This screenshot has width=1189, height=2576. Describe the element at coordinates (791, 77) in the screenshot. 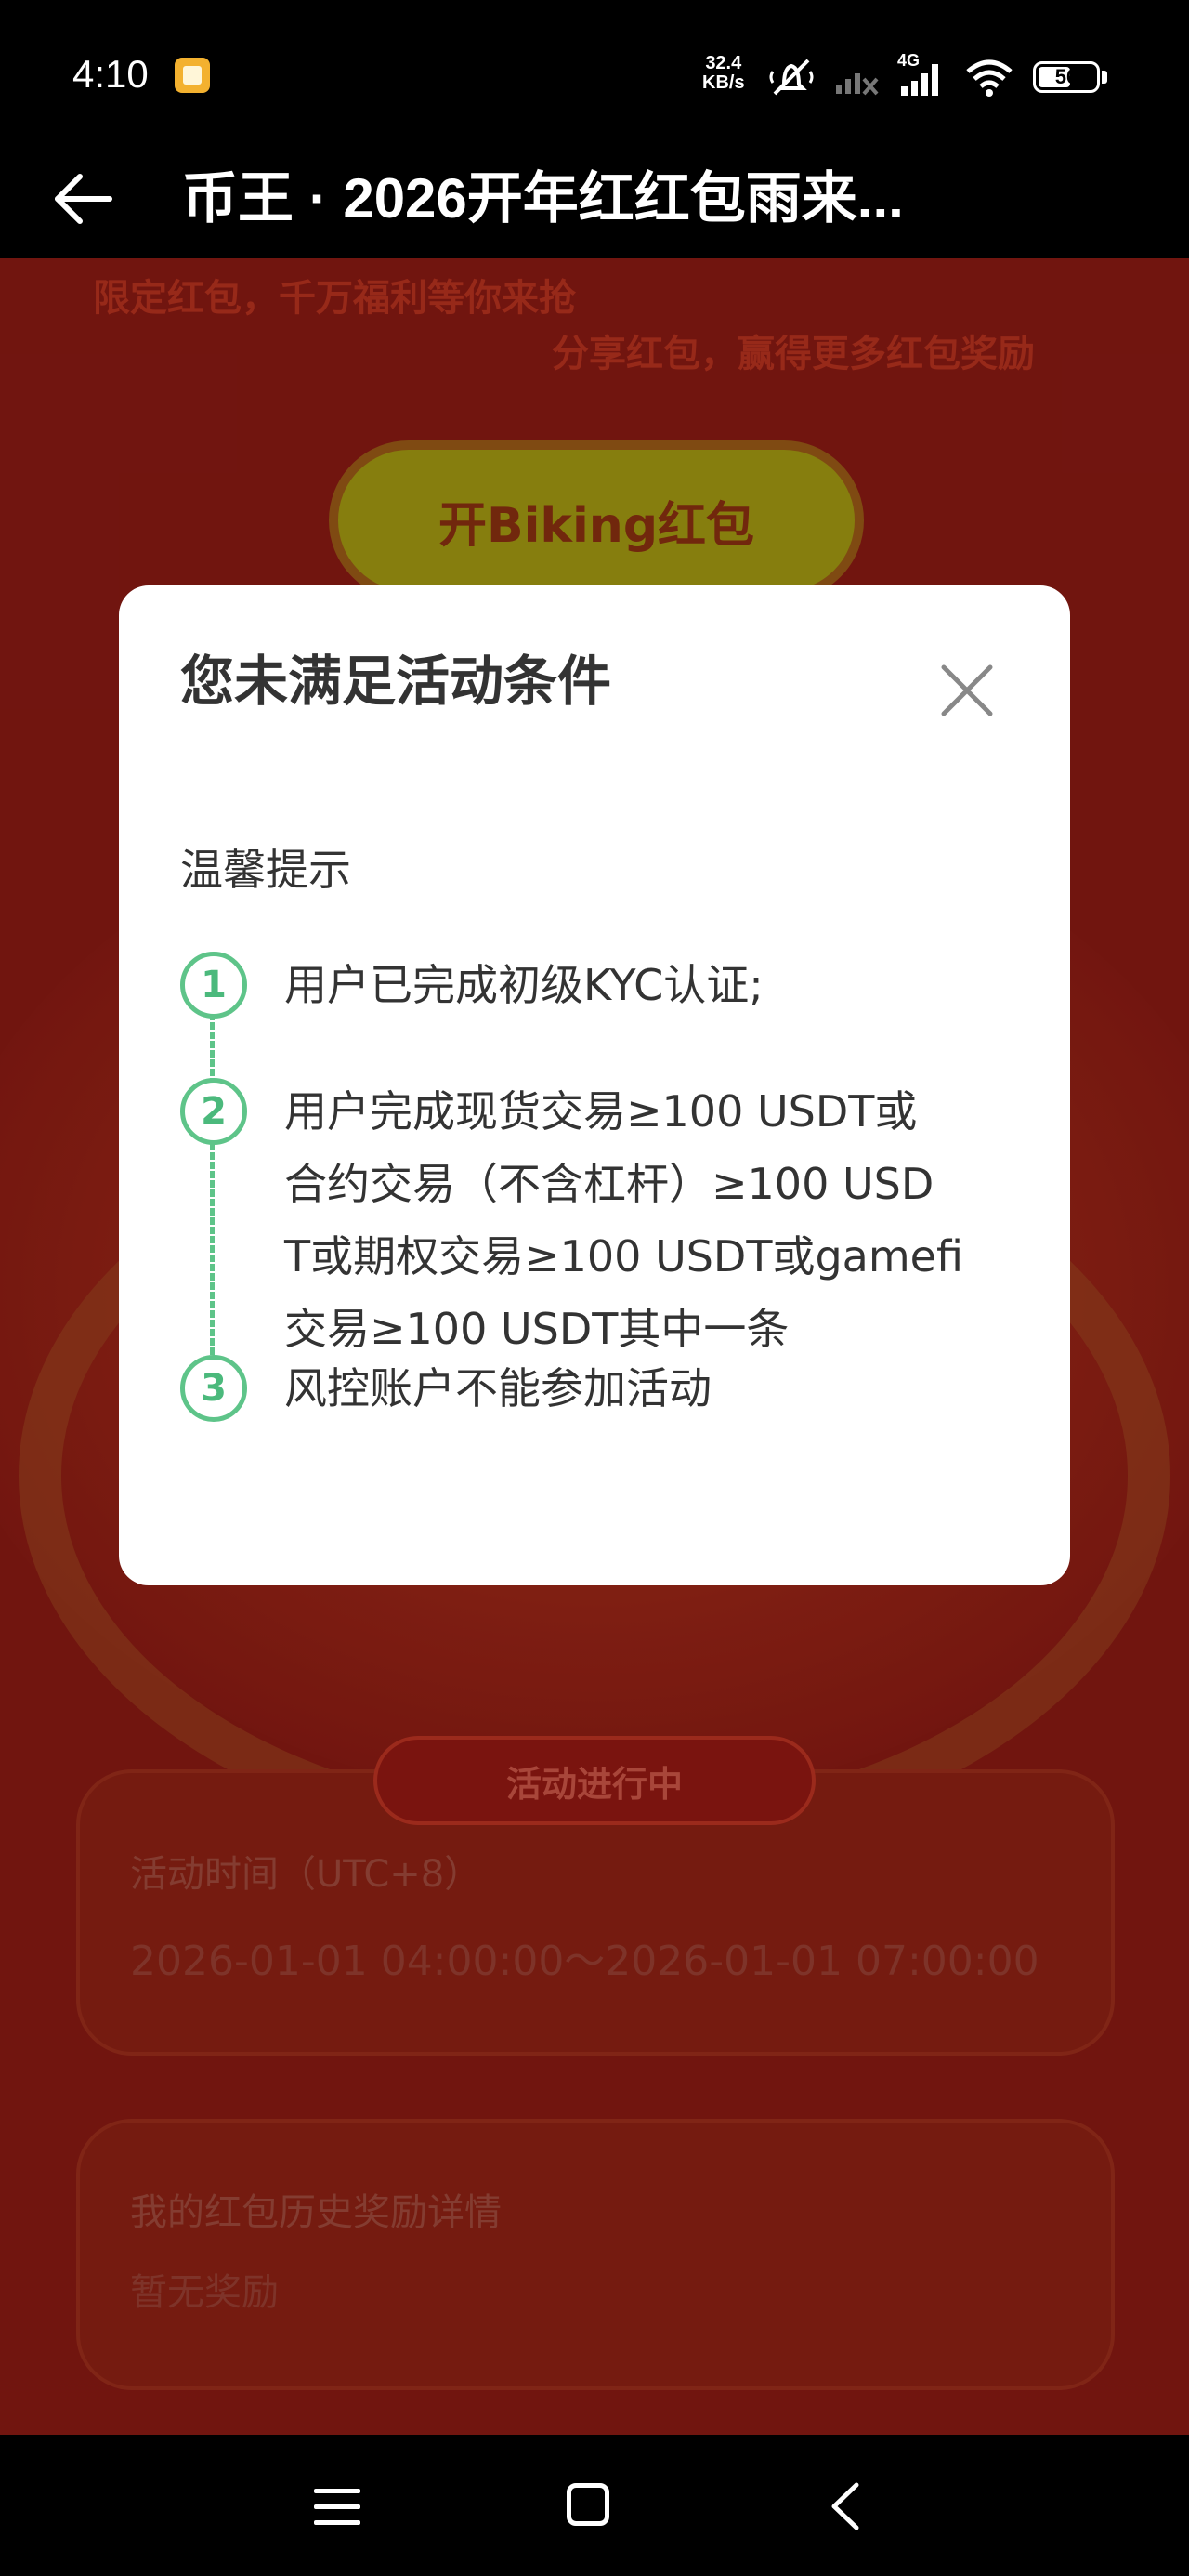

I see `vibrate-mute-icon` at that location.